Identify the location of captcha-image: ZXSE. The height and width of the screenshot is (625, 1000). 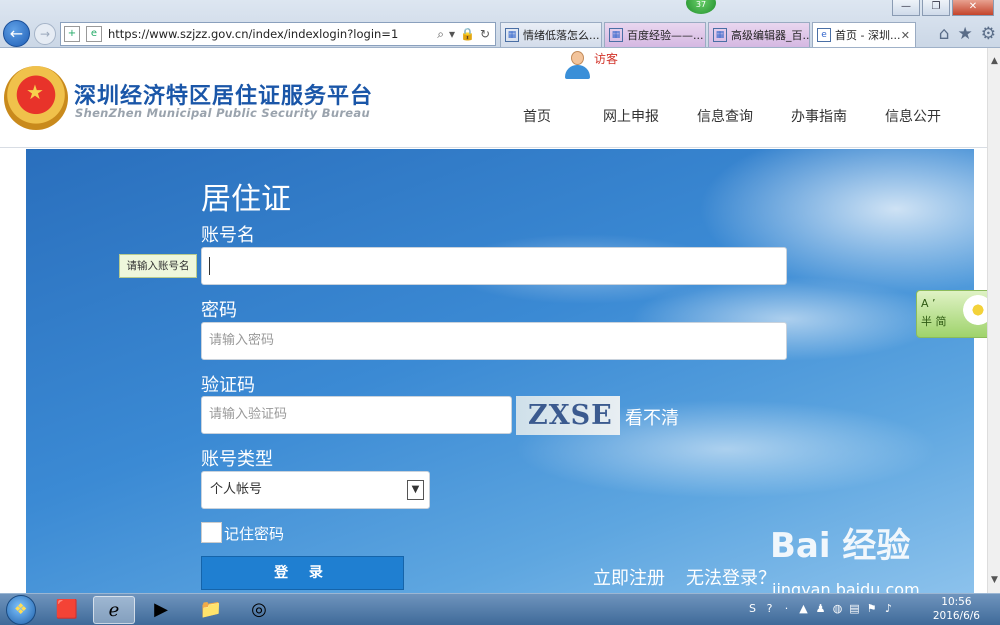
(568, 415).